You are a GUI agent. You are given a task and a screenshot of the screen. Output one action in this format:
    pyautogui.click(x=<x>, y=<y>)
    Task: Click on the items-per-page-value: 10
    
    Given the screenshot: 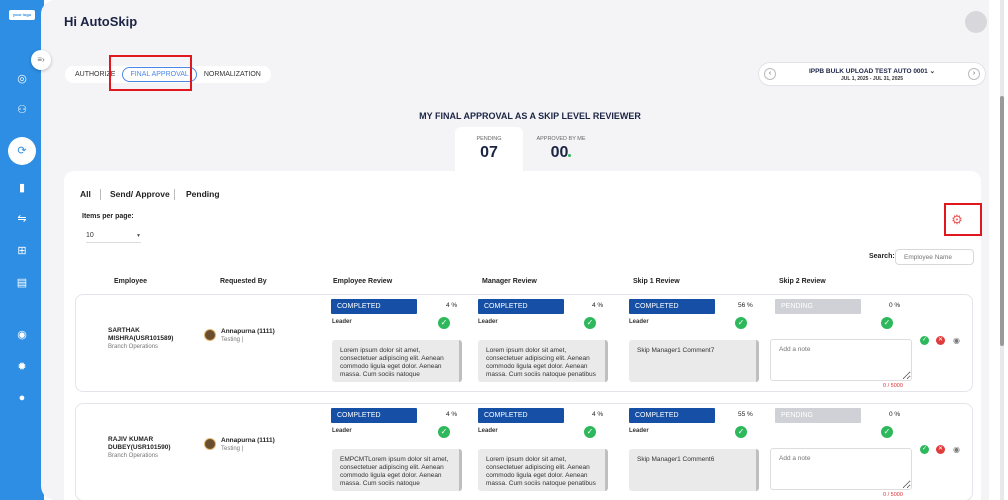 What is the action you would take?
    pyautogui.click(x=90, y=235)
    